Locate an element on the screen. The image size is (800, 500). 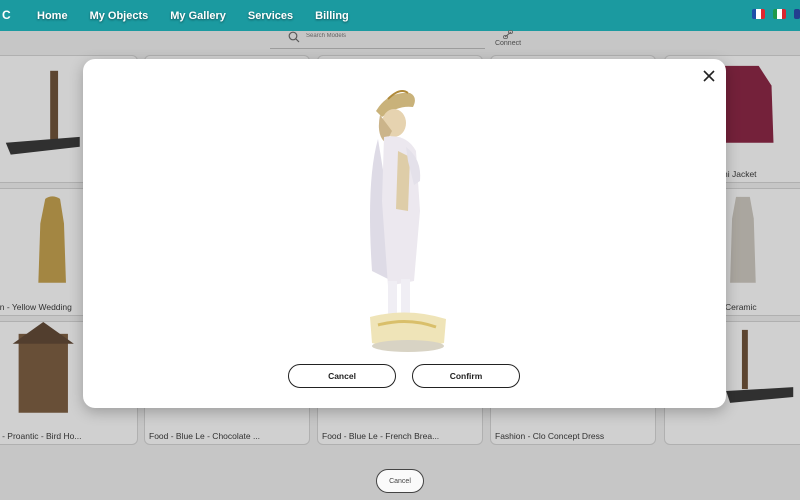
language-flags is located at coordinates (776, 14).